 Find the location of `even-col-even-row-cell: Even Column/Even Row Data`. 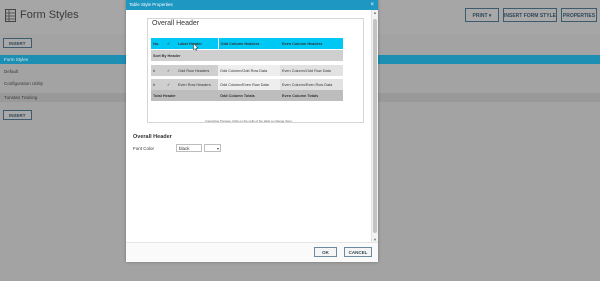

even-col-even-row-cell: Even Column/Even Row Data is located at coordinates (311, 84).